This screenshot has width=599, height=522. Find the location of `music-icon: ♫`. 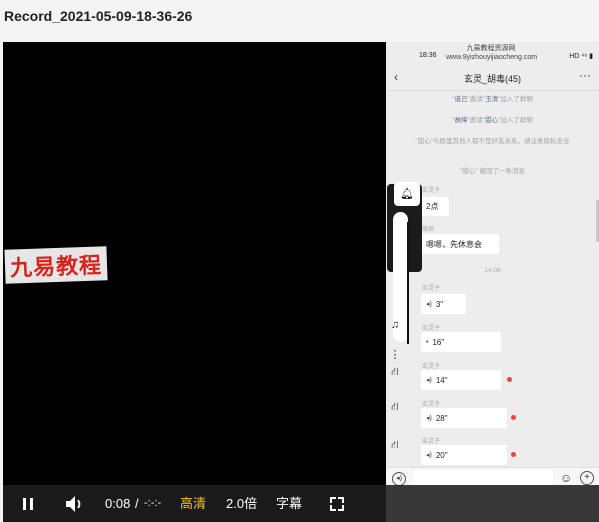

music-icon: ♫ is located at coordinates (395, 325).